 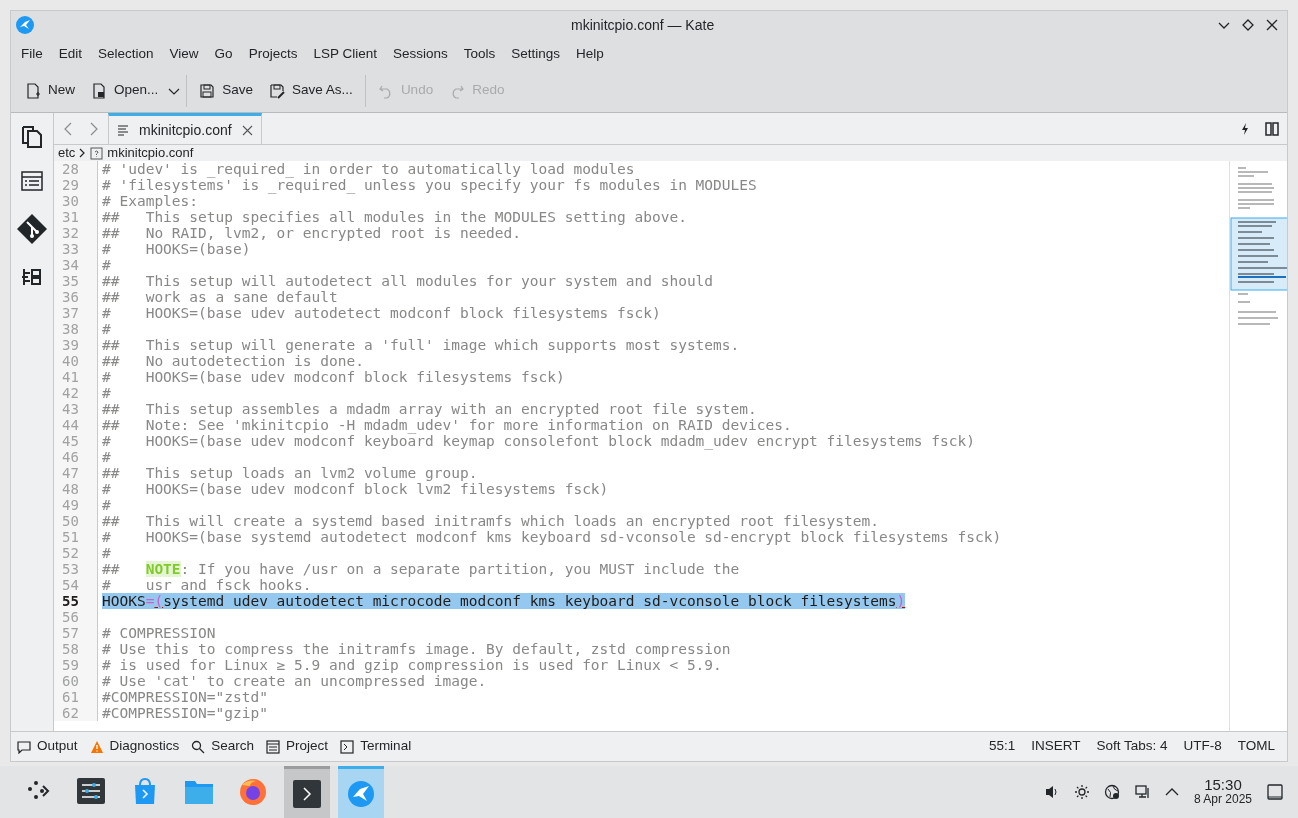 What do you see at coordinates (76, 313) in the screenshot?
I see `line-number: 37` at bounding box center [76, 313].